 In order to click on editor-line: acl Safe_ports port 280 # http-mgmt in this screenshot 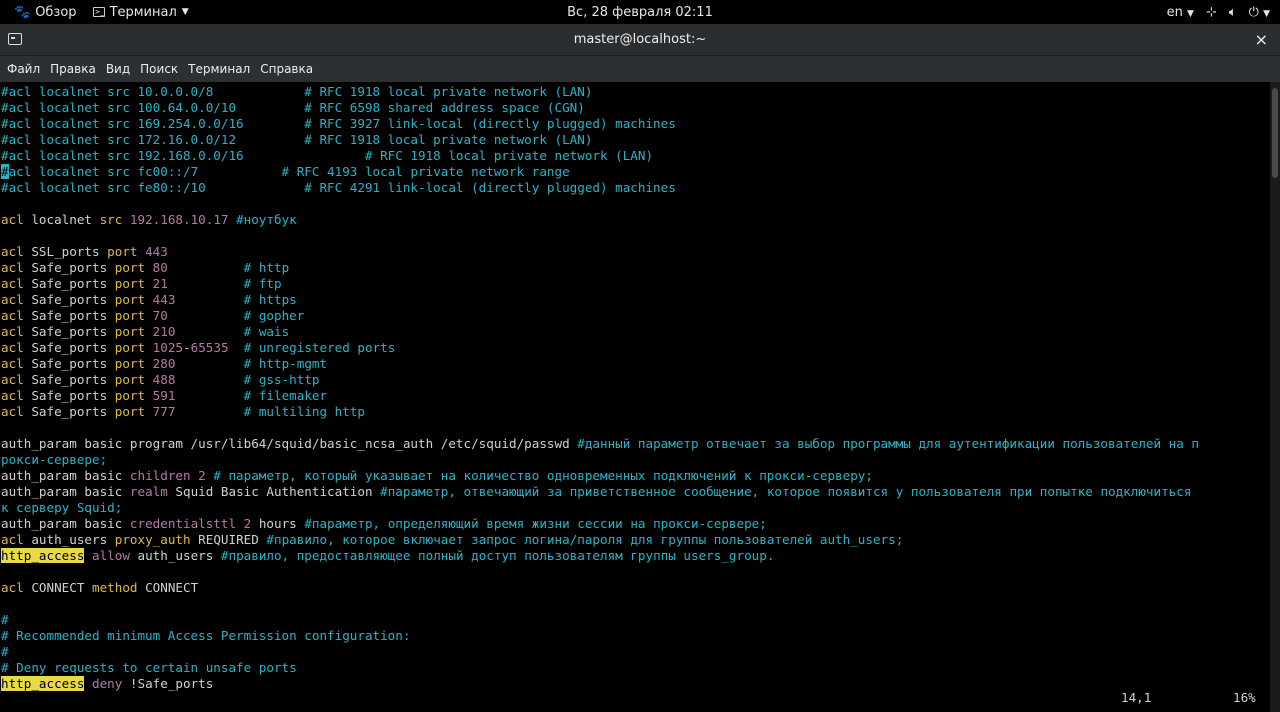, I will do `click(164, 364)`.